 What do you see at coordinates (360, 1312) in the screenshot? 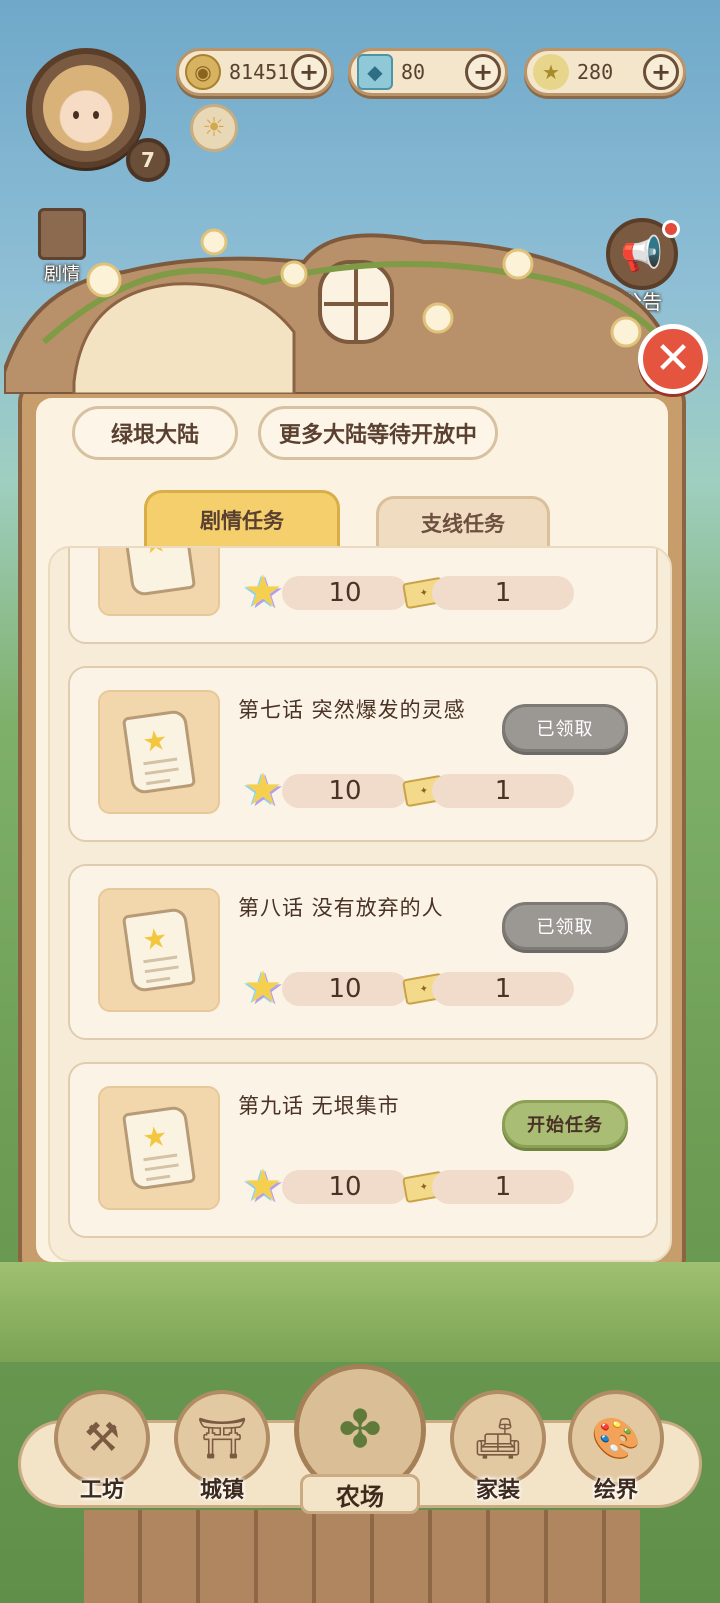
I see `grass-decoration` at bounding box center [360, 1312].